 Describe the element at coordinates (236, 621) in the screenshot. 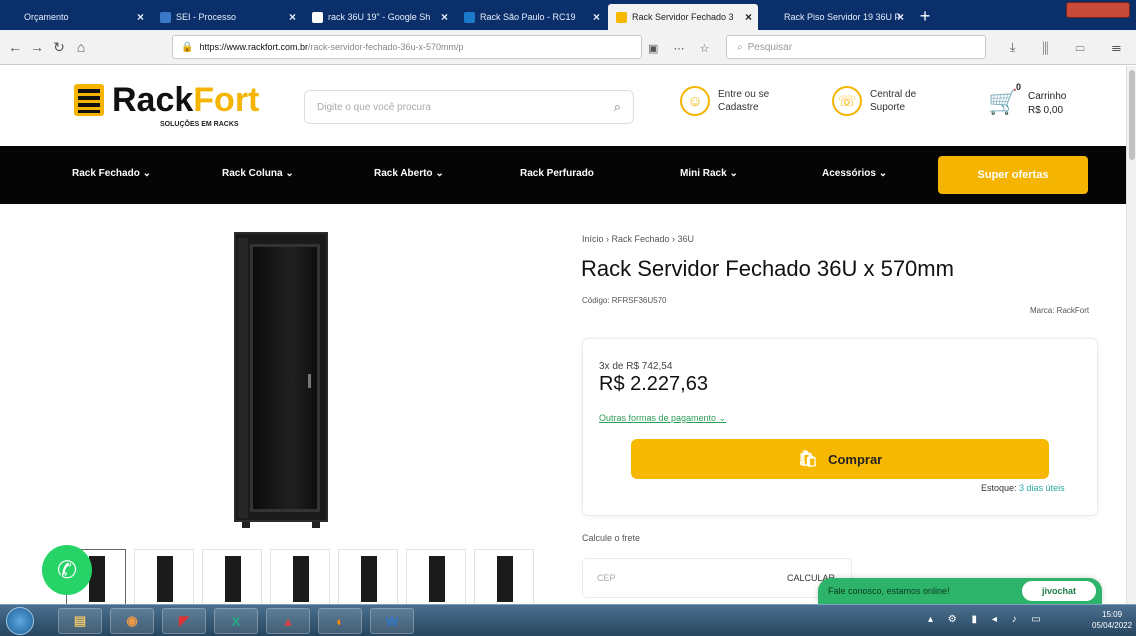

I see `excel-taskbar-icon: X` at that location.